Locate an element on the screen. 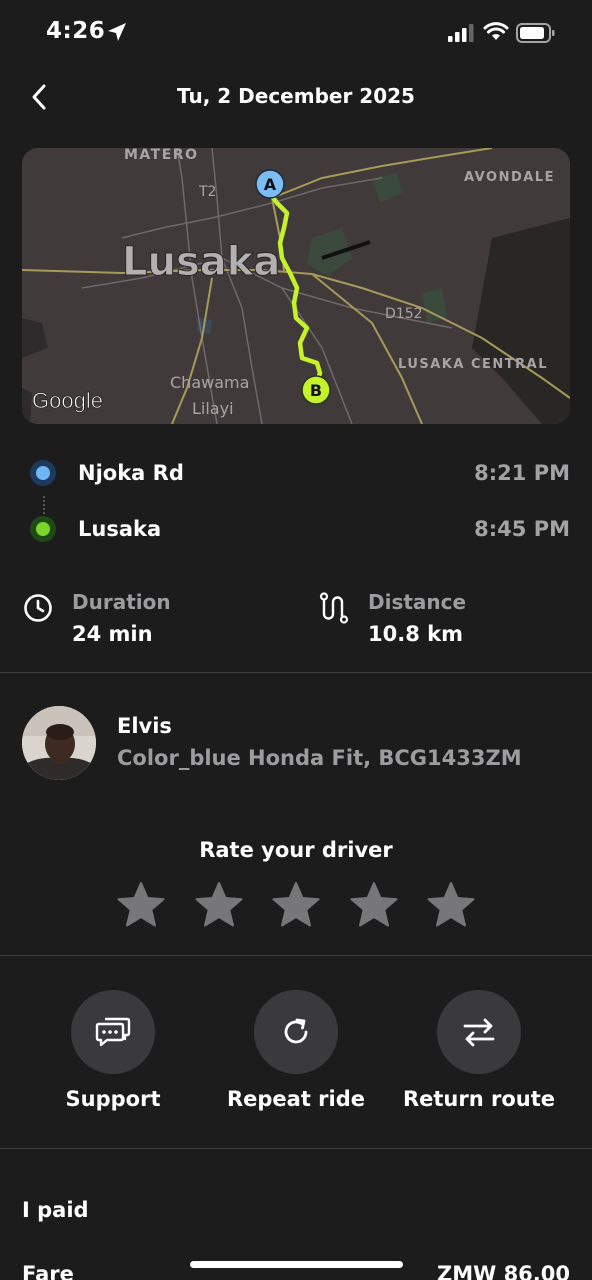  svg-text: B is located at coordinates (316, 390).